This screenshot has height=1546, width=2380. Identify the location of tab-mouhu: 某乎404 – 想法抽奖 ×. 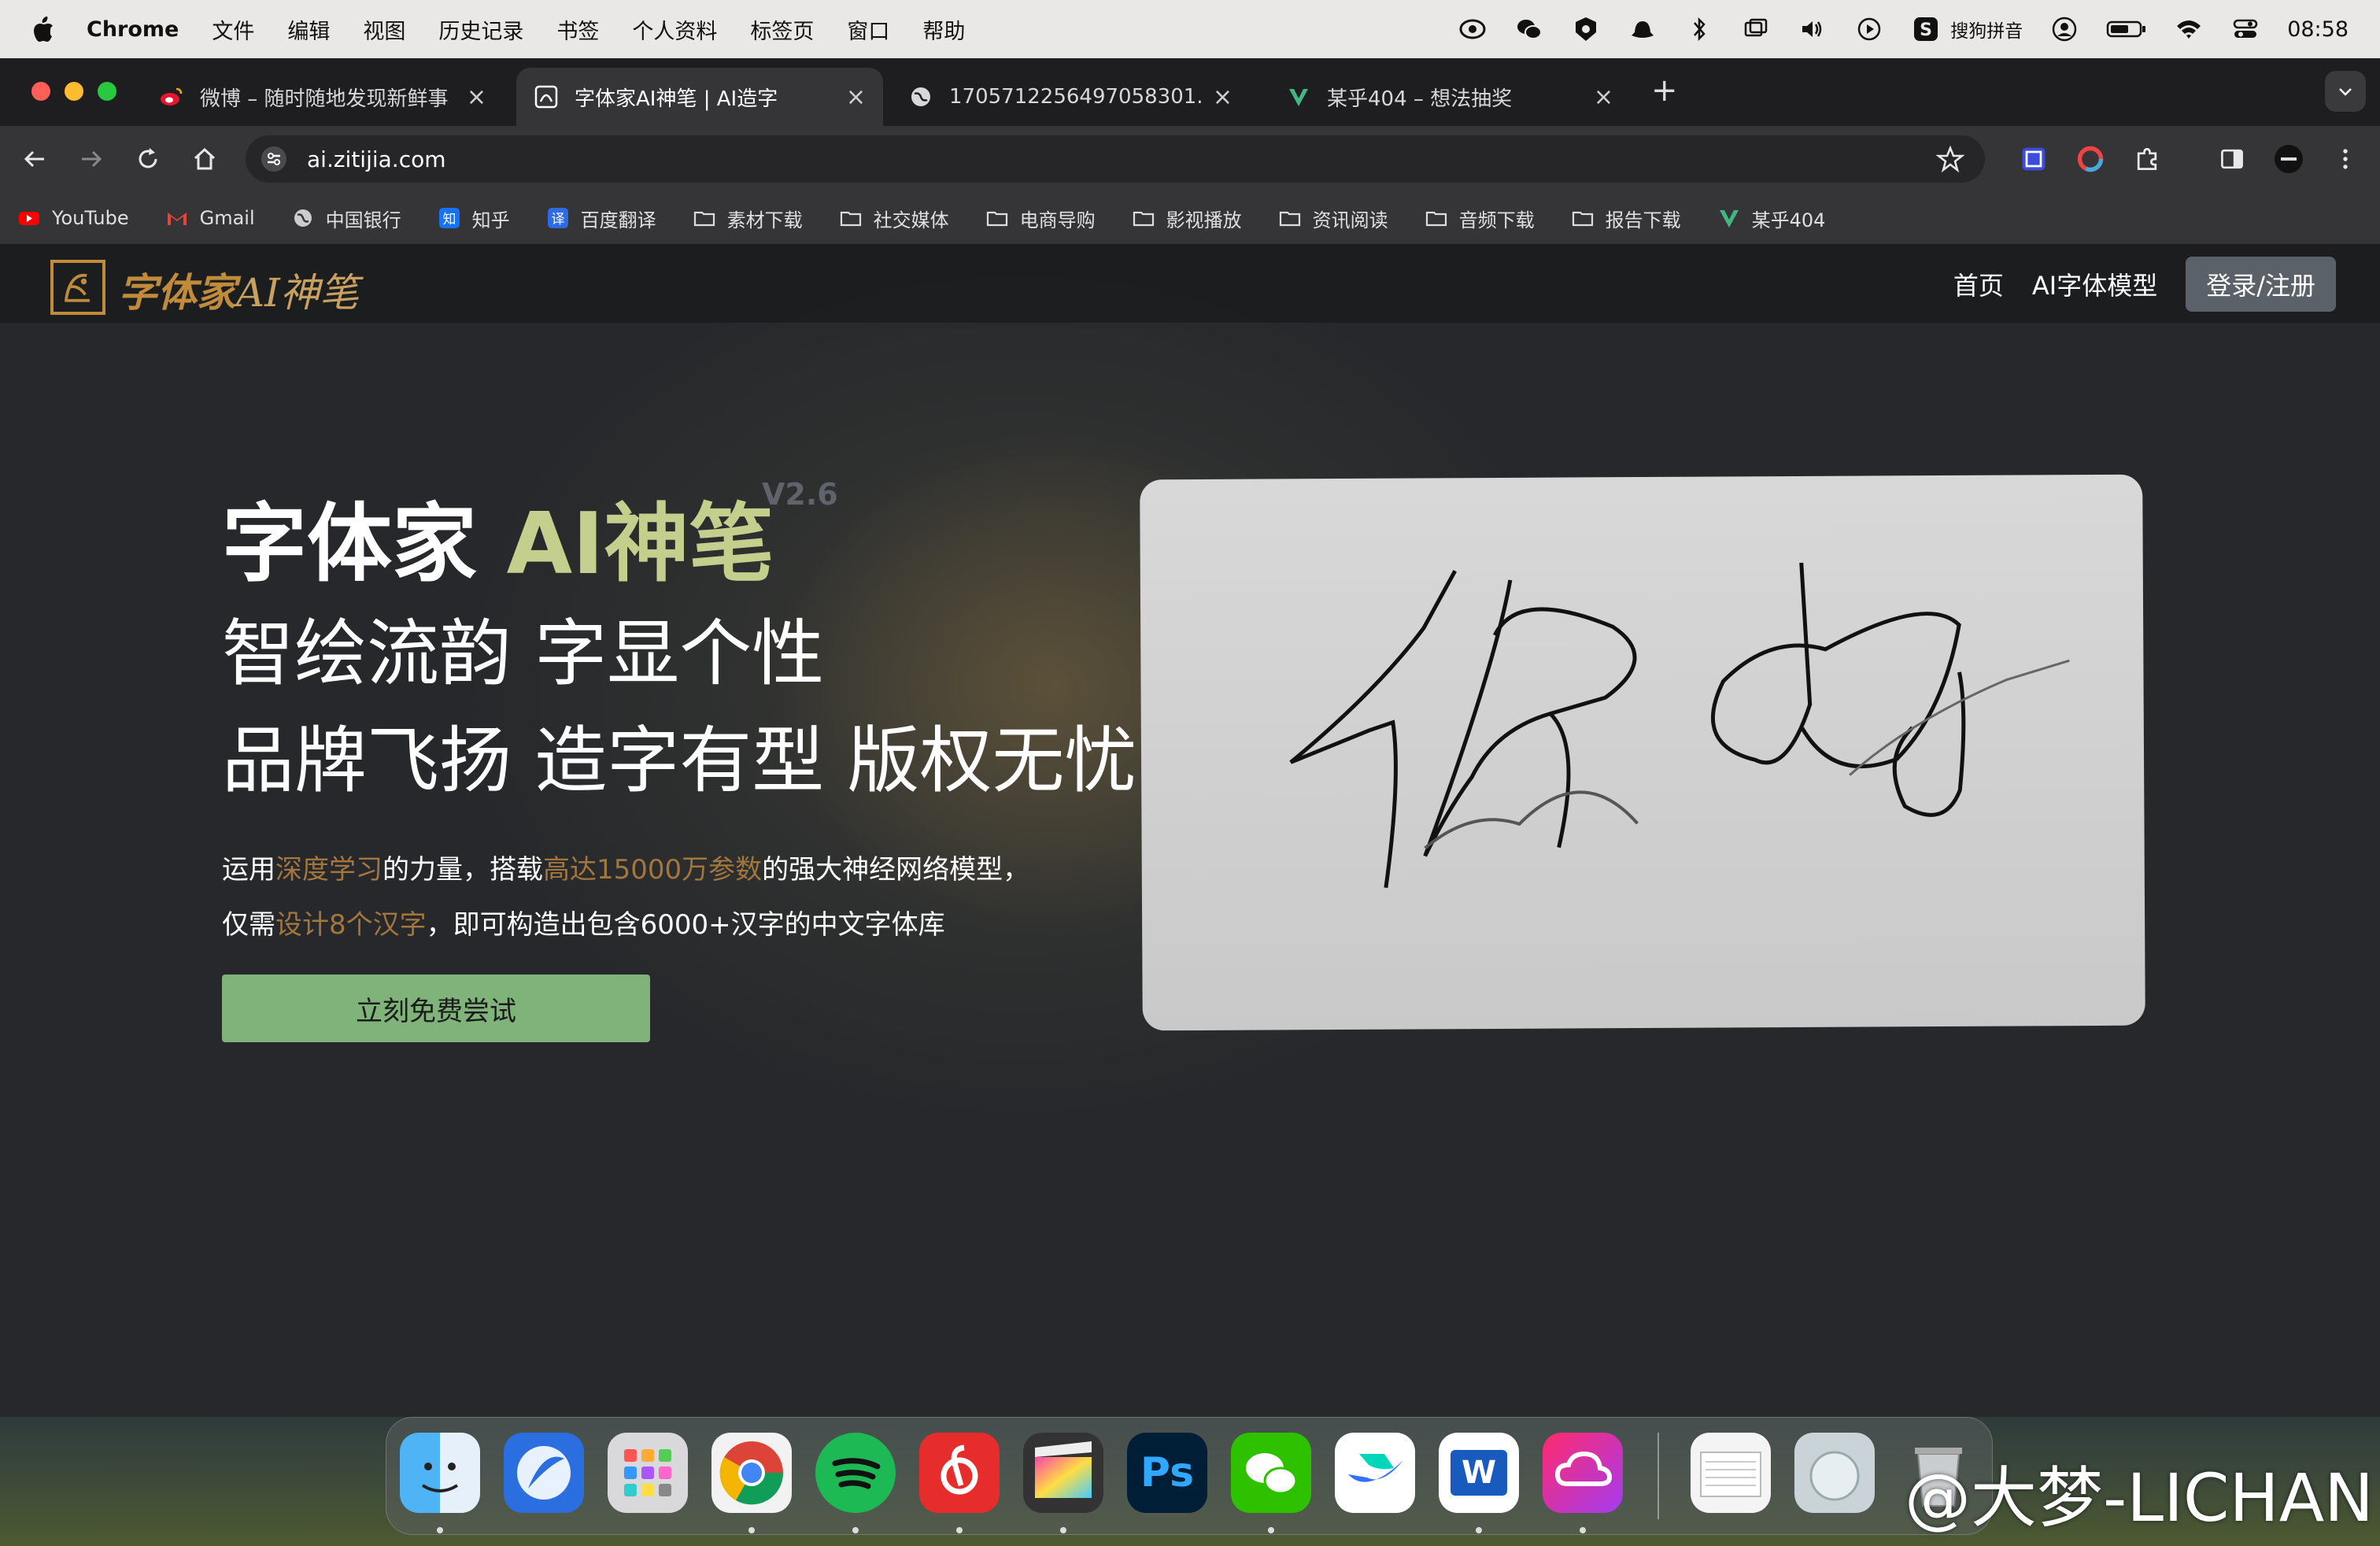
(1450, 97).